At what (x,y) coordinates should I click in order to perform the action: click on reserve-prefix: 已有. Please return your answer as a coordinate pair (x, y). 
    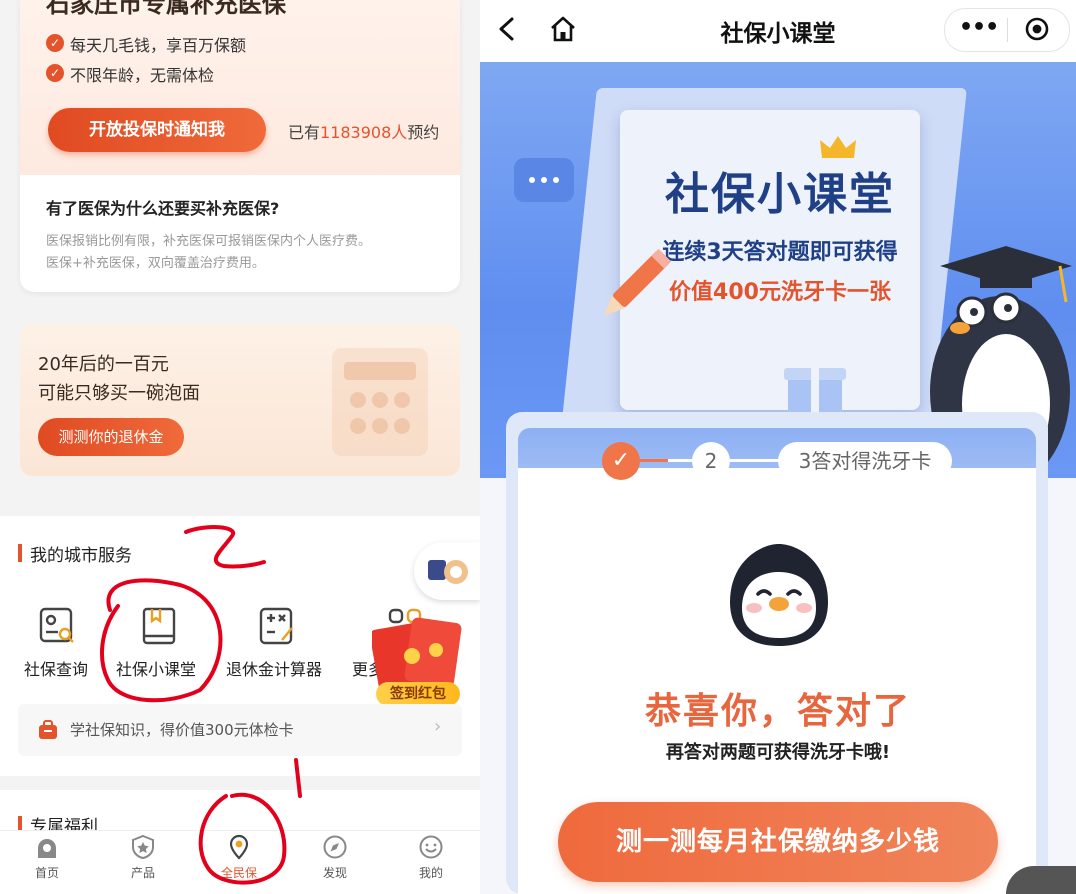
    Looking at the image, I should click on (304, 132).